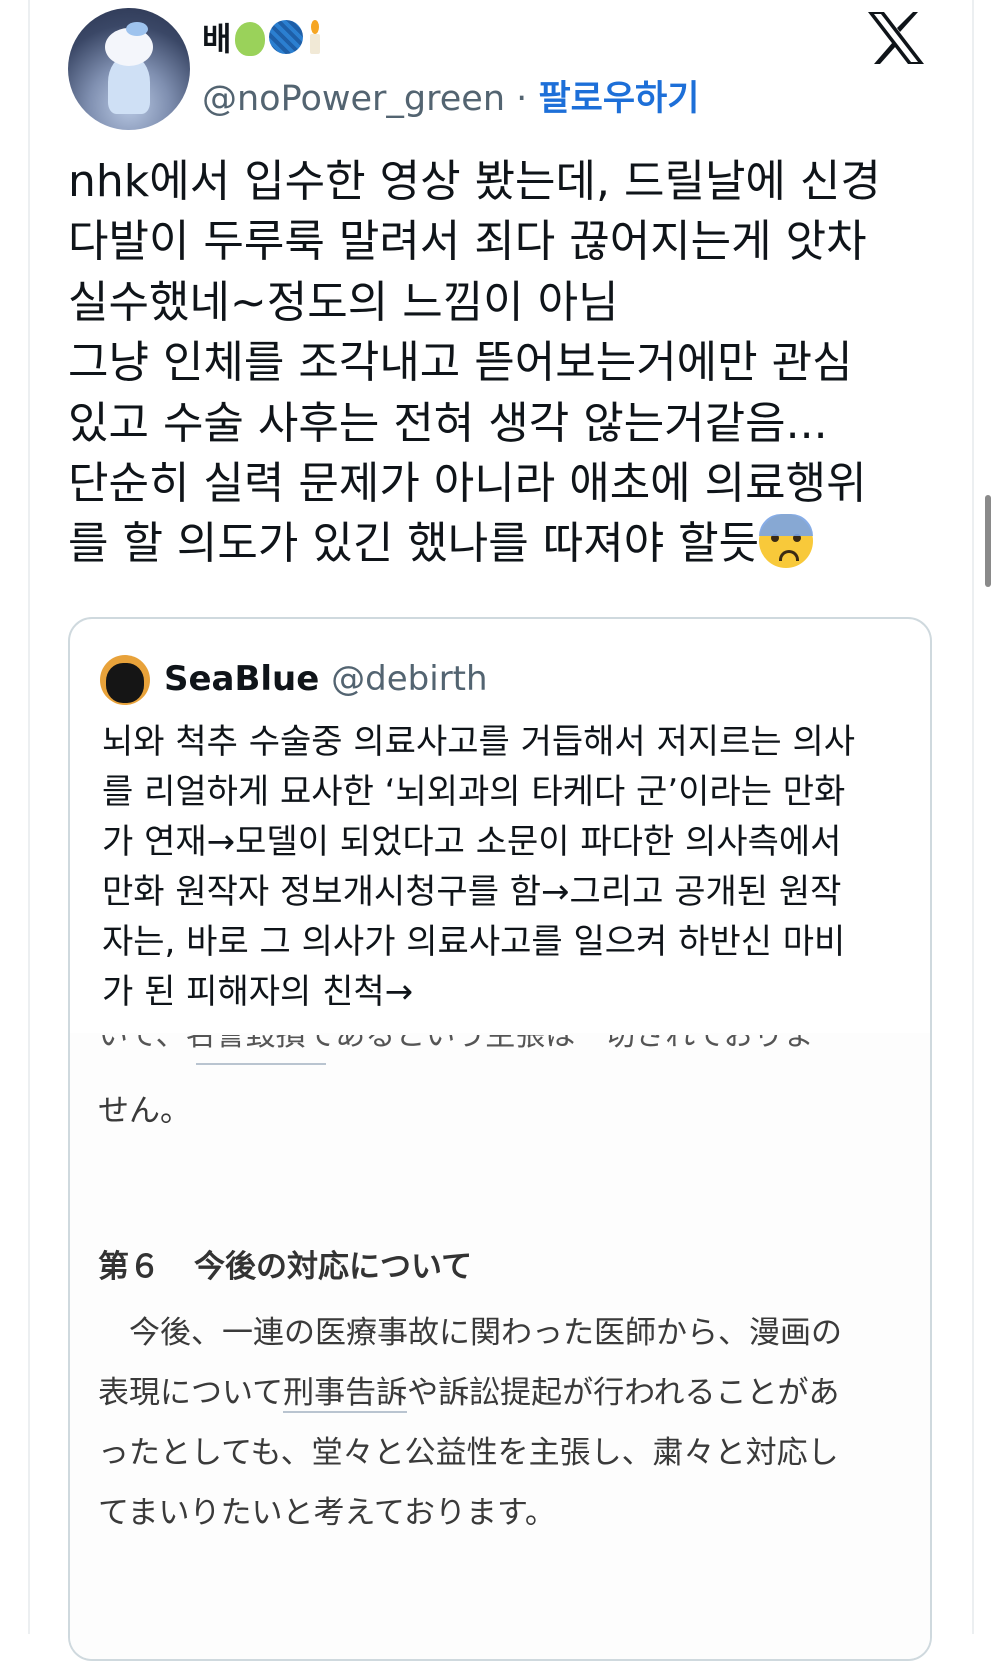 This screenshot has width=1000, height=1661. I want to click on doc-cut-line: いて、名誉毀損であるという主張は一切されておりま, so click(456, 1044).